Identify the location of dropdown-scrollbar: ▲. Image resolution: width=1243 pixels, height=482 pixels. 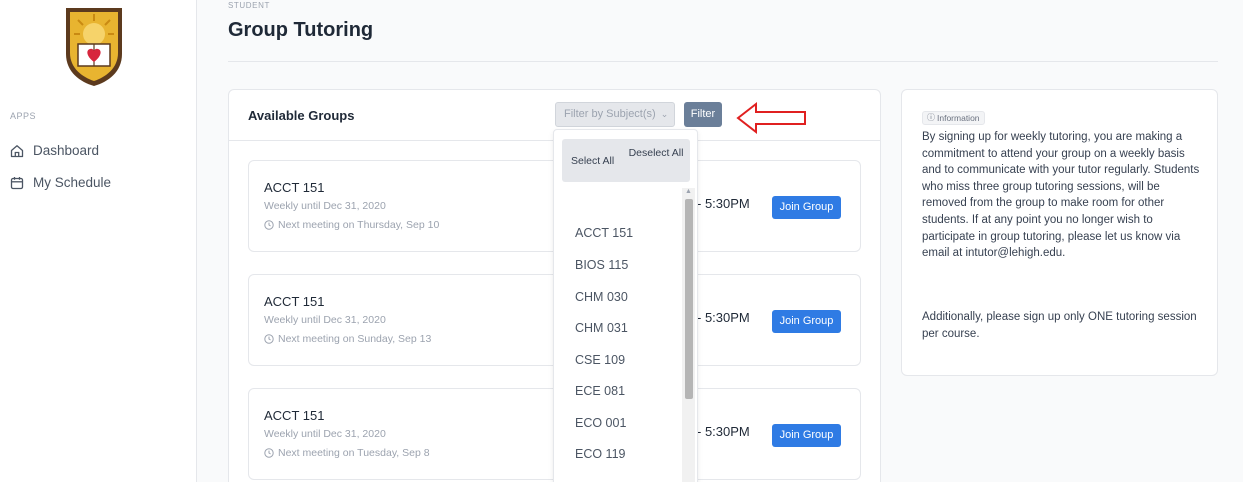
(688, 335).